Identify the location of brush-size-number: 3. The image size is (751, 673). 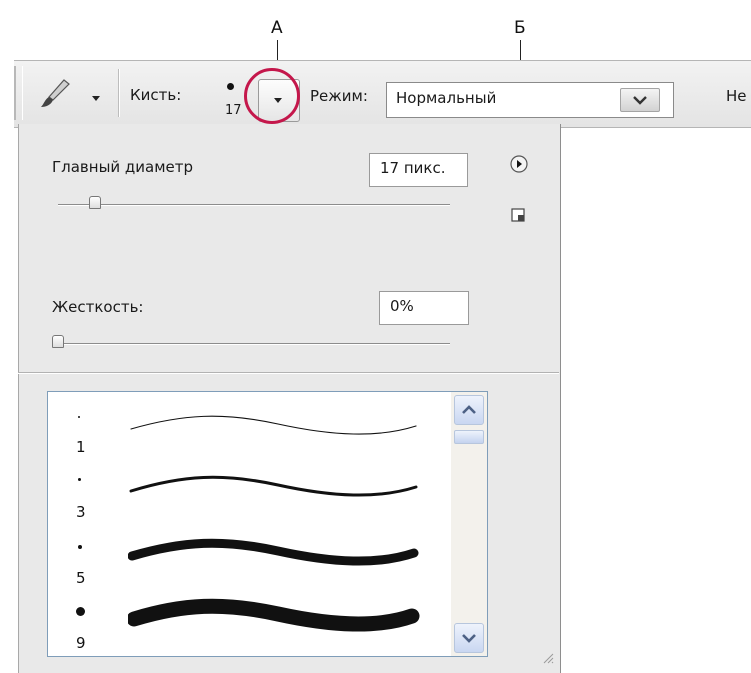
(81, 512).